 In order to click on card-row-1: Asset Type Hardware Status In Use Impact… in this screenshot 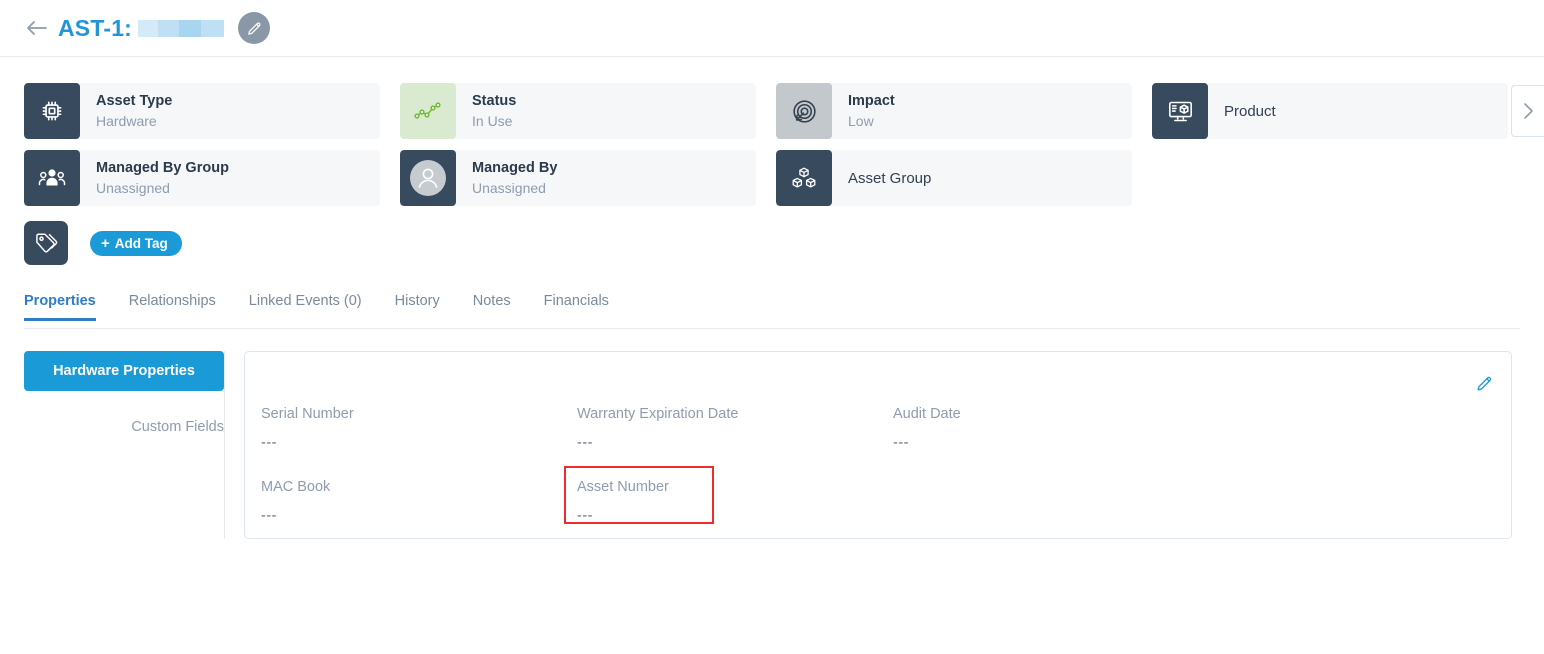, I will do `click(772, 111)`.